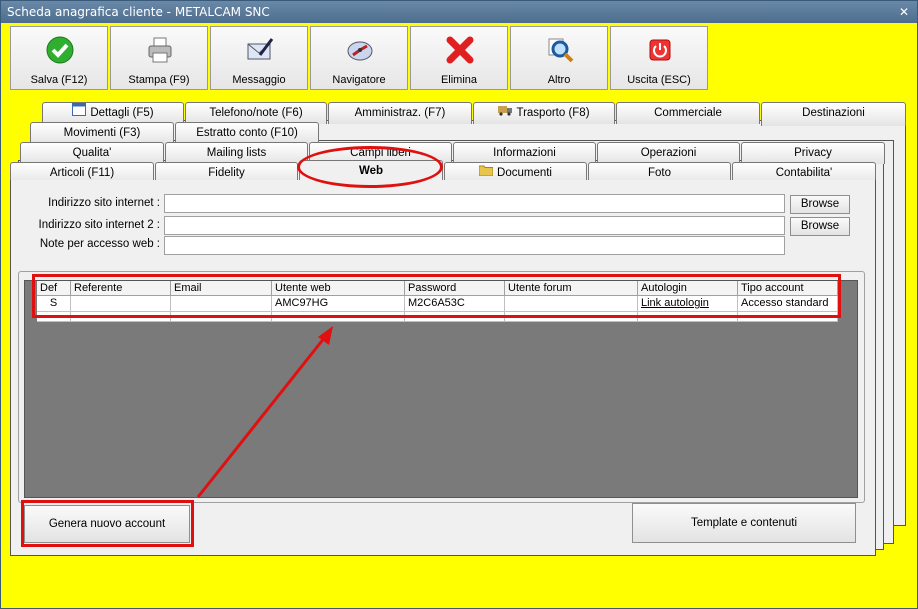  What do you see at coordinates (264, 412) in the screenshot?
I see `annotation-arrow` at bounding box center [264, 412].